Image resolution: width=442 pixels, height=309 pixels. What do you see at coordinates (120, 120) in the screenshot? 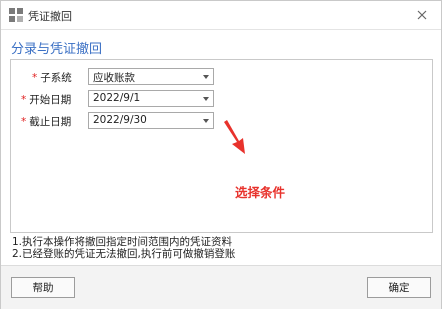
I see `end-date-value: 2022/9/30` at bounding box center [120, 120].